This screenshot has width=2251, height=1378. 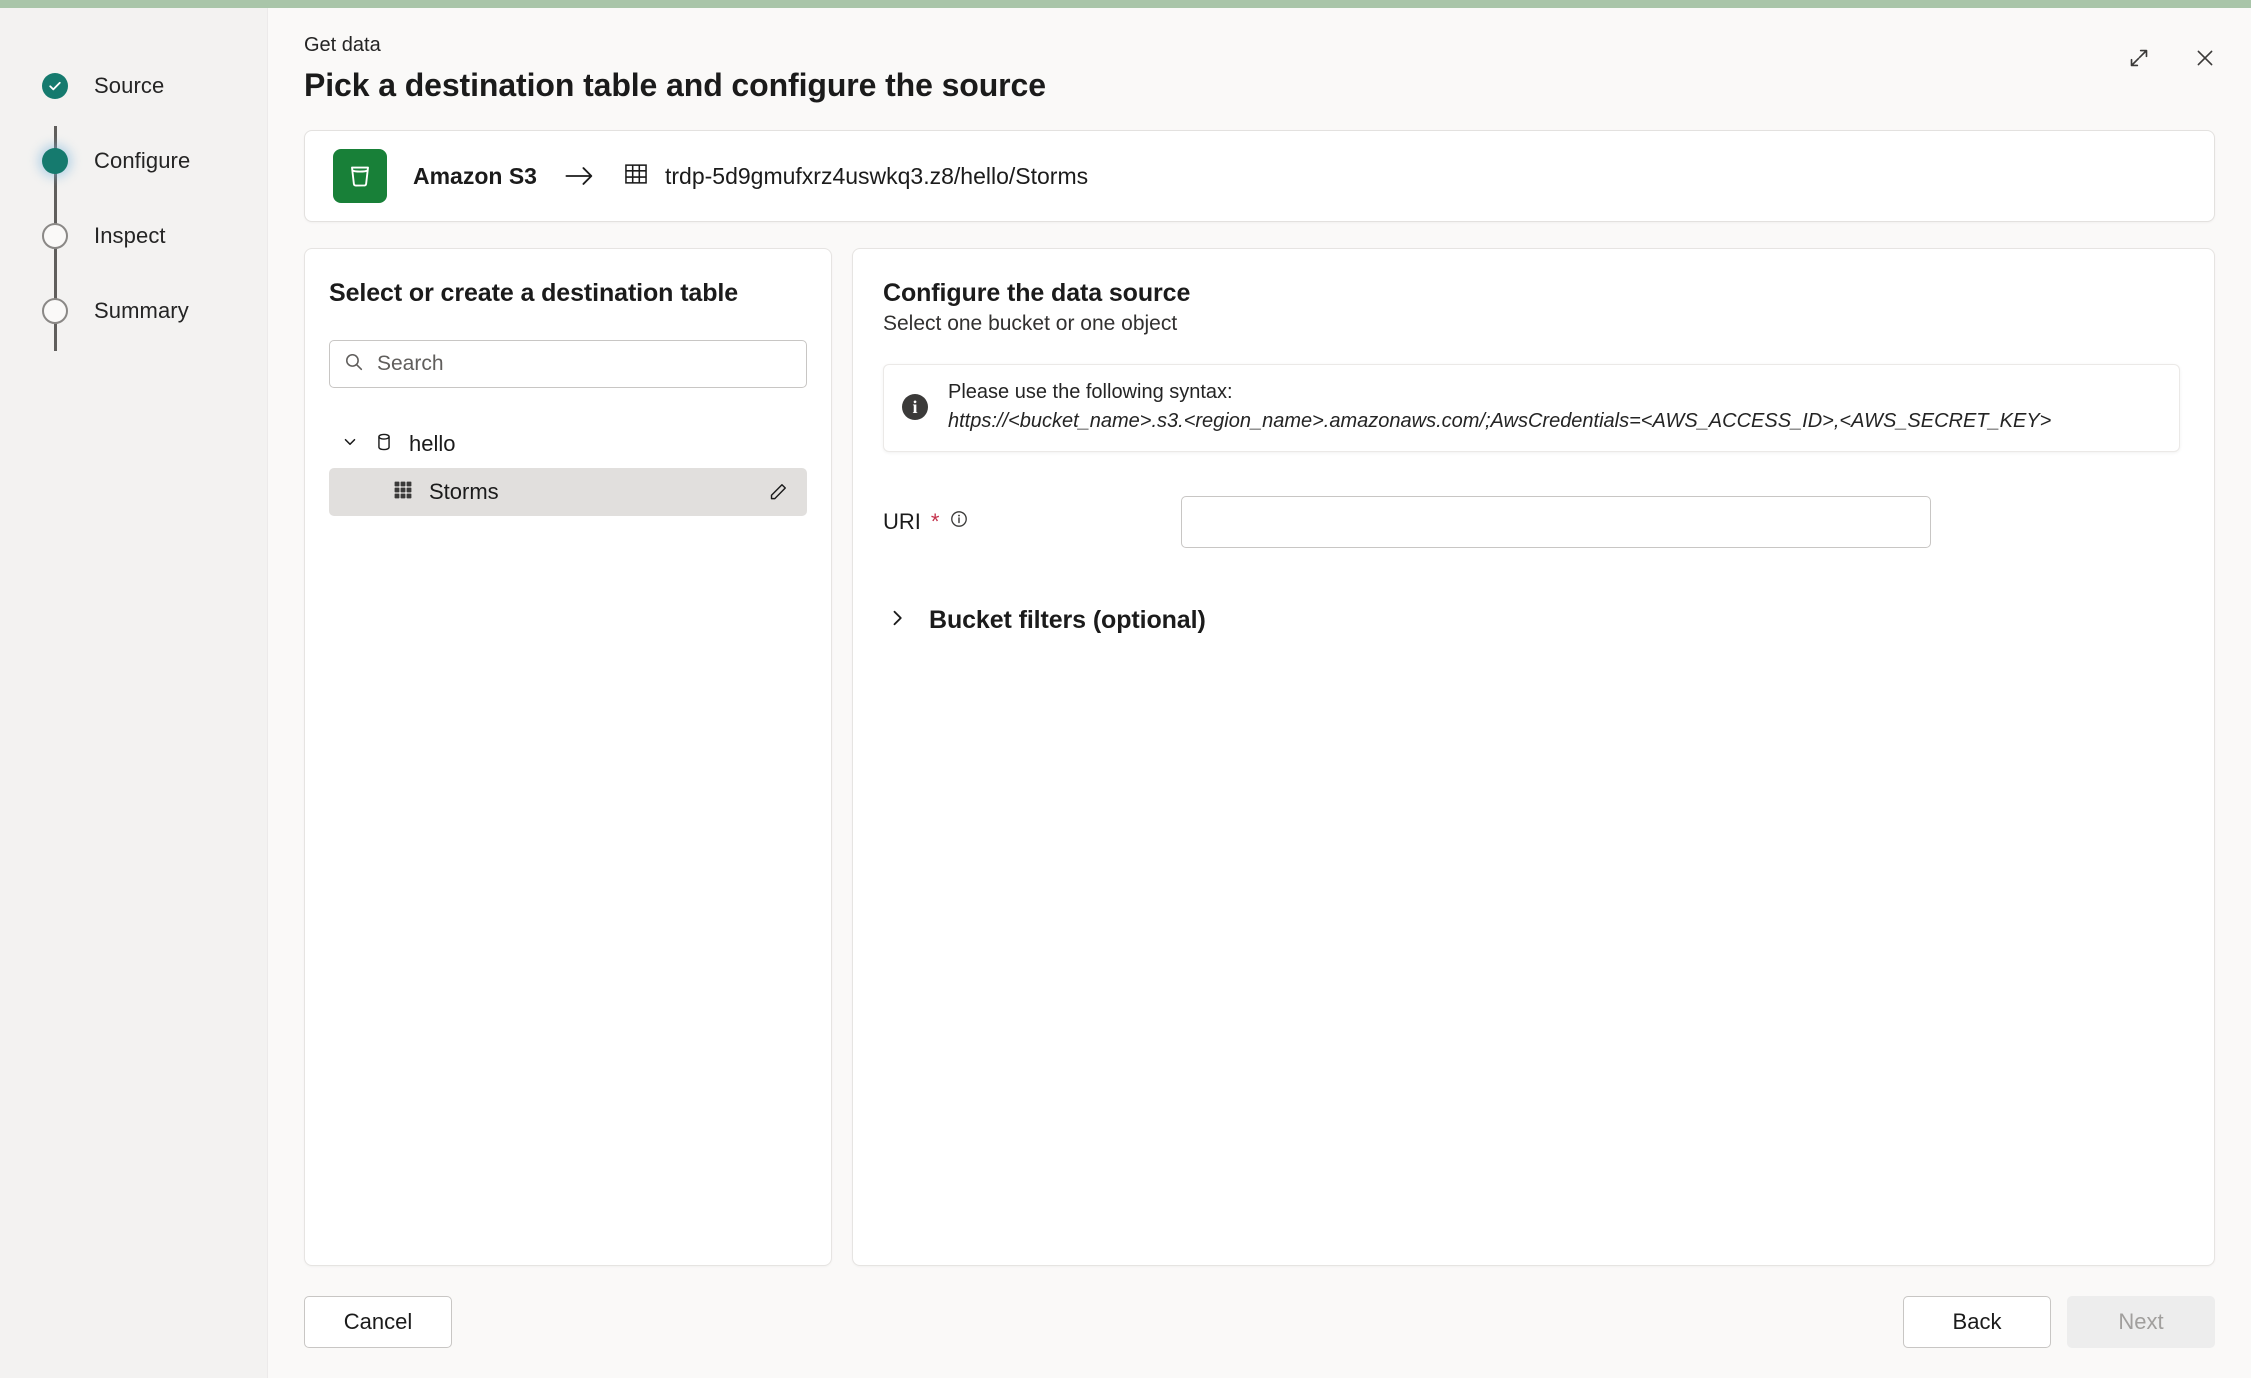 I want to click on uri-input, so click(x=1556, y=522).